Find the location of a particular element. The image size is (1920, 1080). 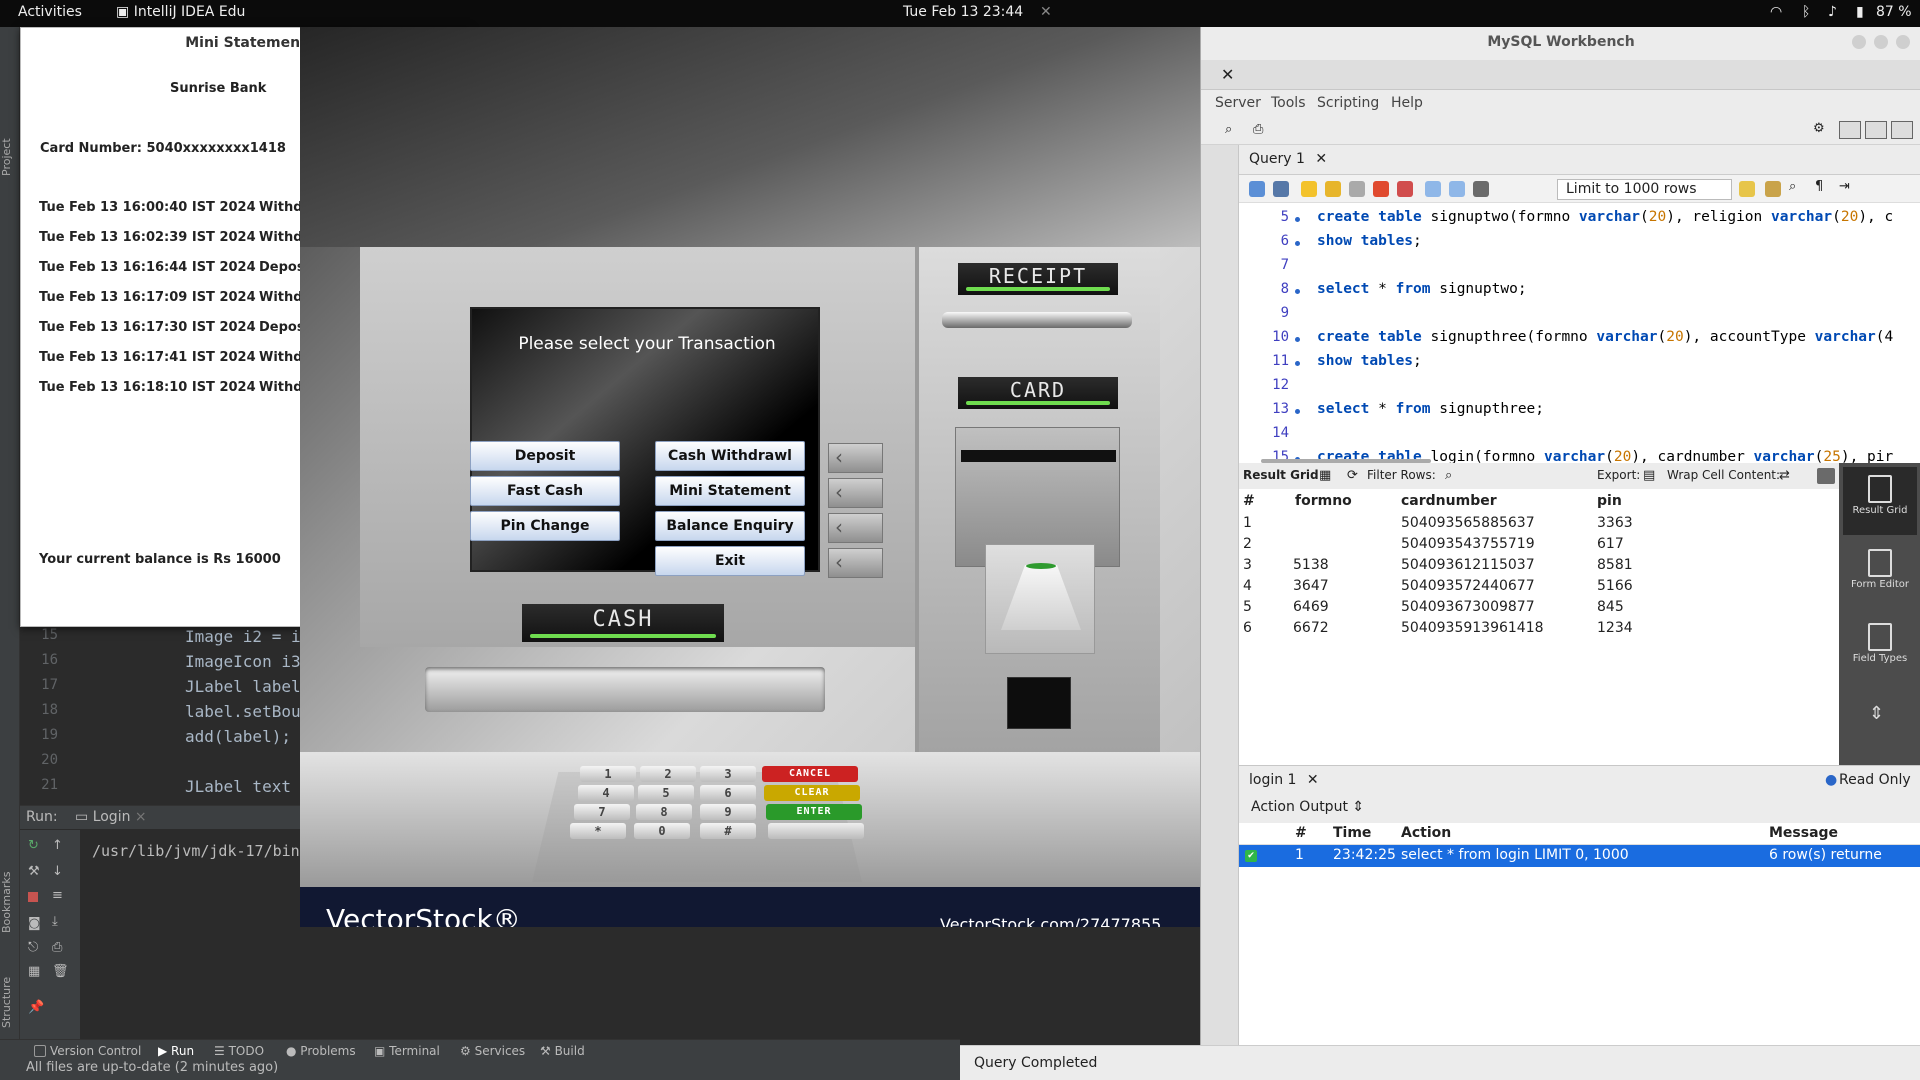

tab-terminal: ▣ Terminal is located at coordinates (407, 1051).